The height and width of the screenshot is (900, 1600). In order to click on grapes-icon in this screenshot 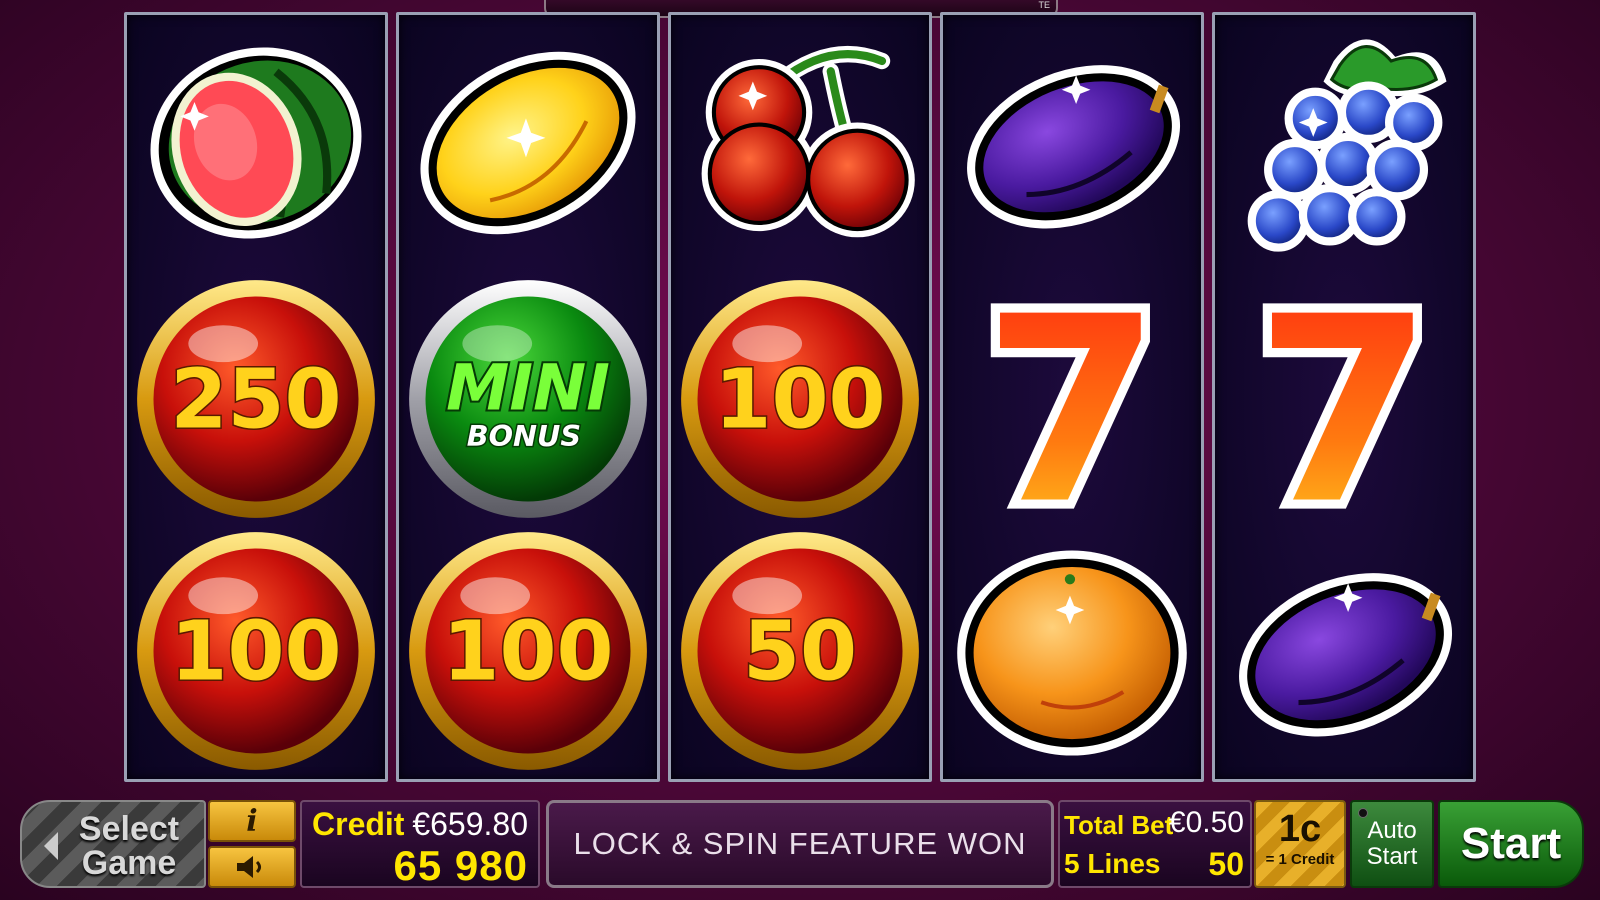, I will do `click(1347, 145)`.